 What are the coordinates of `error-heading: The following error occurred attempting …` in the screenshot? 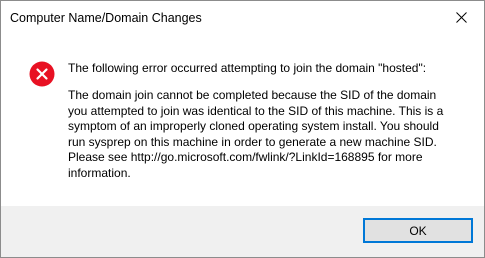 It's located at (247, 68).